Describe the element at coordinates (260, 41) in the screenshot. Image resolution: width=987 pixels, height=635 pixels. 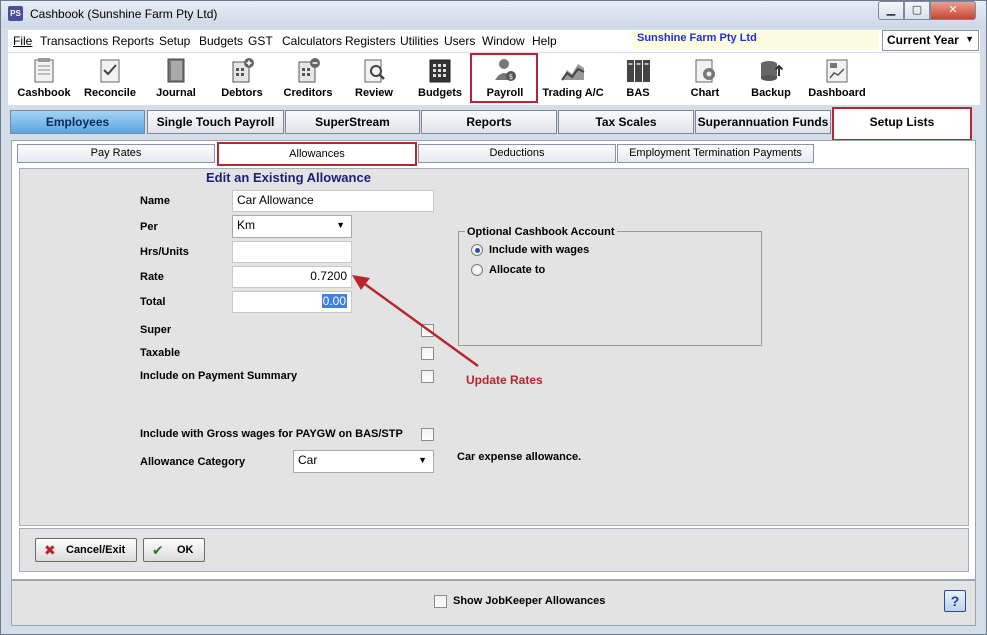
I see `menu-gst: GST` at that location.